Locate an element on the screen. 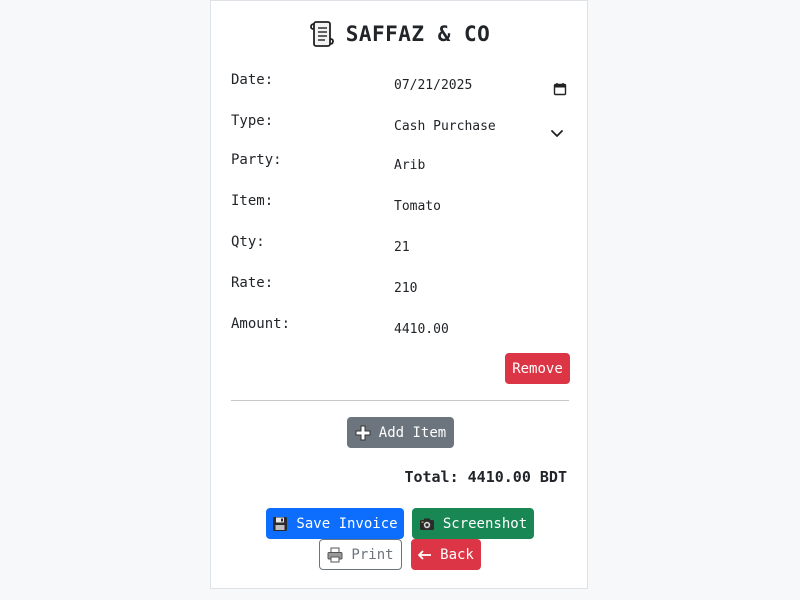  back-button: Back is located at coordinates (446, 554).